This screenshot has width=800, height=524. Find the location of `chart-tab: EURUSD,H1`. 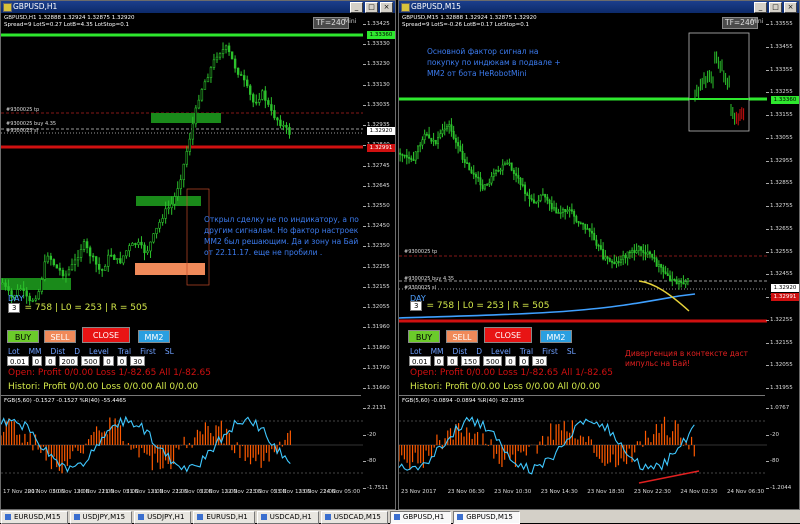

chart-tab: EURUSD,H1 is located at coordinates (224, 517).